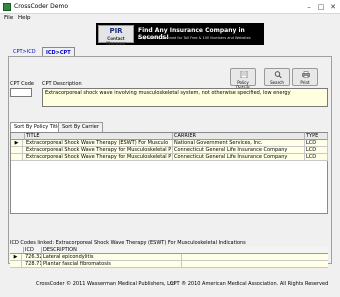 This screenshot has width=340, height=297. I want to click on document-icon, so click(244, 74).